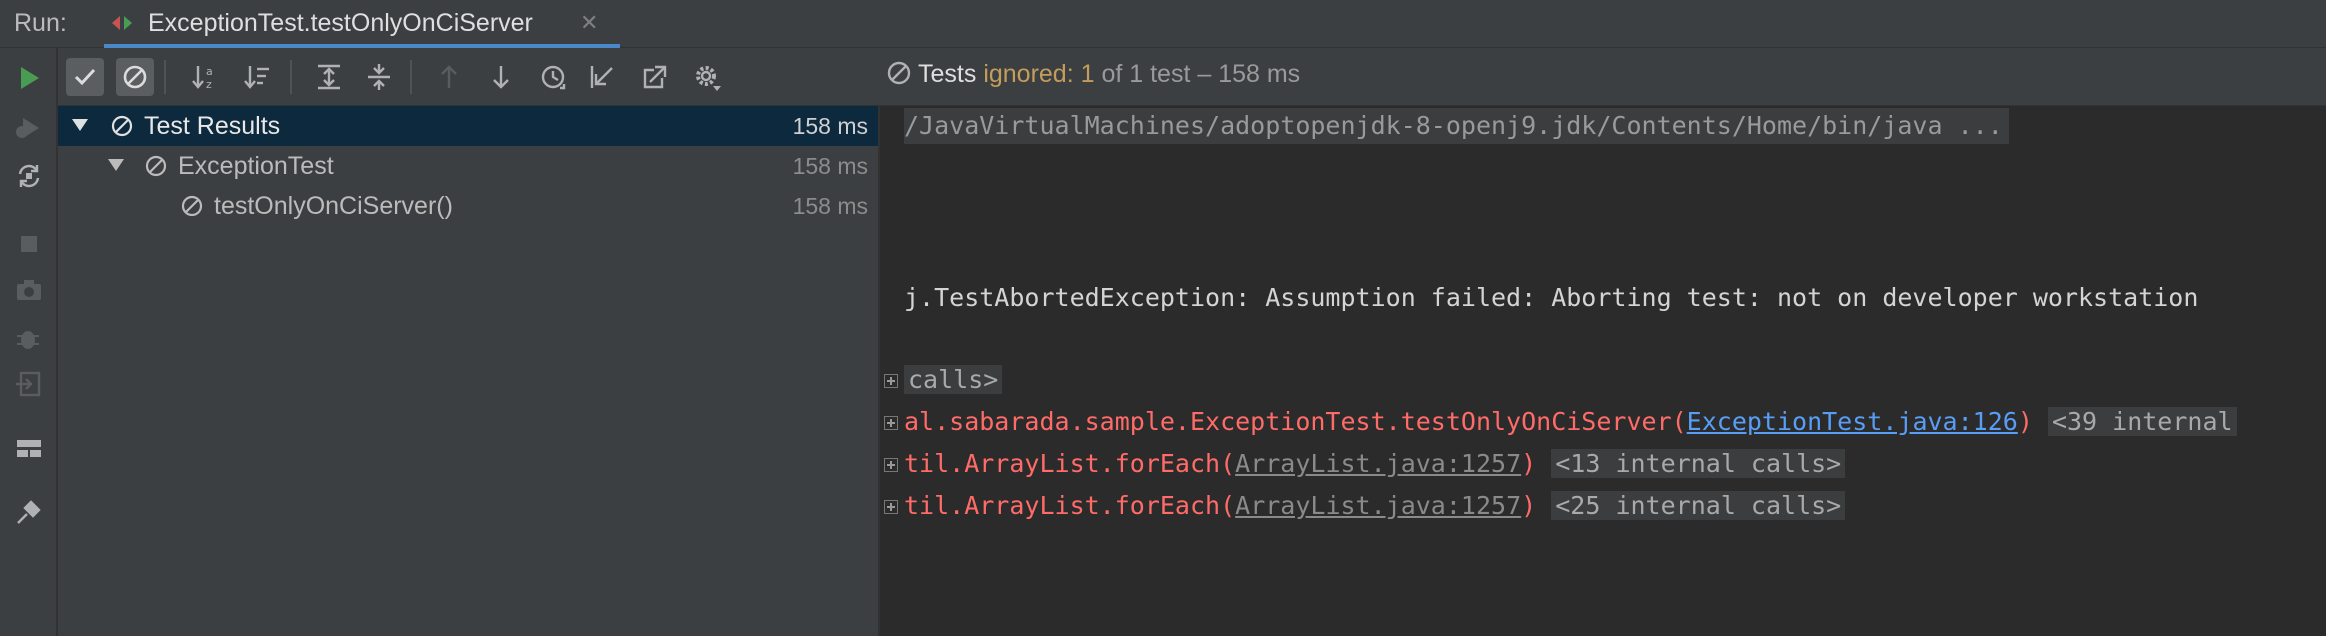 The height and width of the screenshot is (636, 2326). I want to click on run-tool-window-header: Run: ExceptionTest.testOnlyOnCiServer ✕, so click(1163, 24).